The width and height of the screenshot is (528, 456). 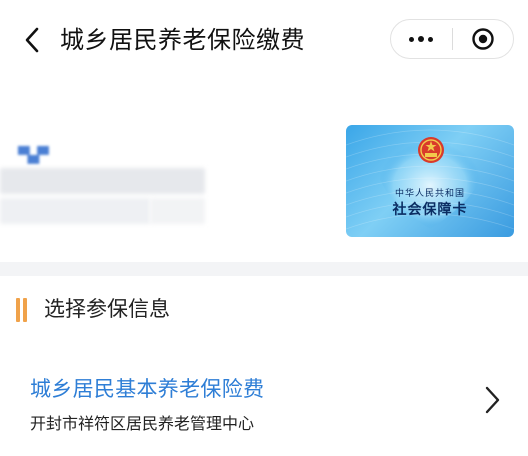 I want to click on insurance-agency: 开封市祥符区居民养老管理中心, so click(x=142, y=423).